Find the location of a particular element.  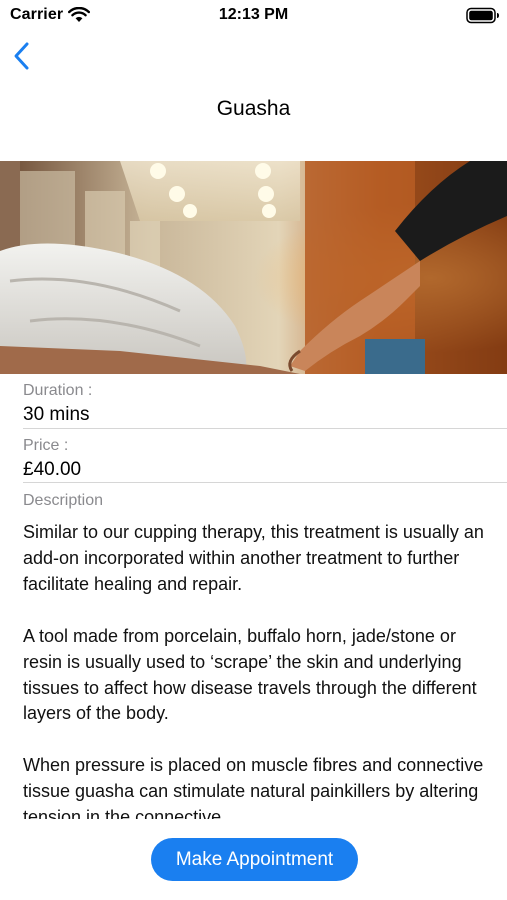

price-label: Price : is located at coordinates (46, 445).